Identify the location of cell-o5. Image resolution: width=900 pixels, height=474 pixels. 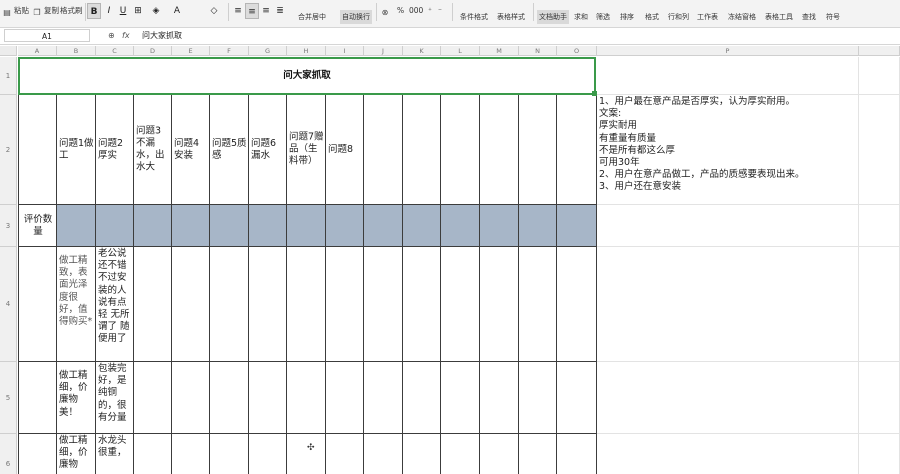
(577, 398).